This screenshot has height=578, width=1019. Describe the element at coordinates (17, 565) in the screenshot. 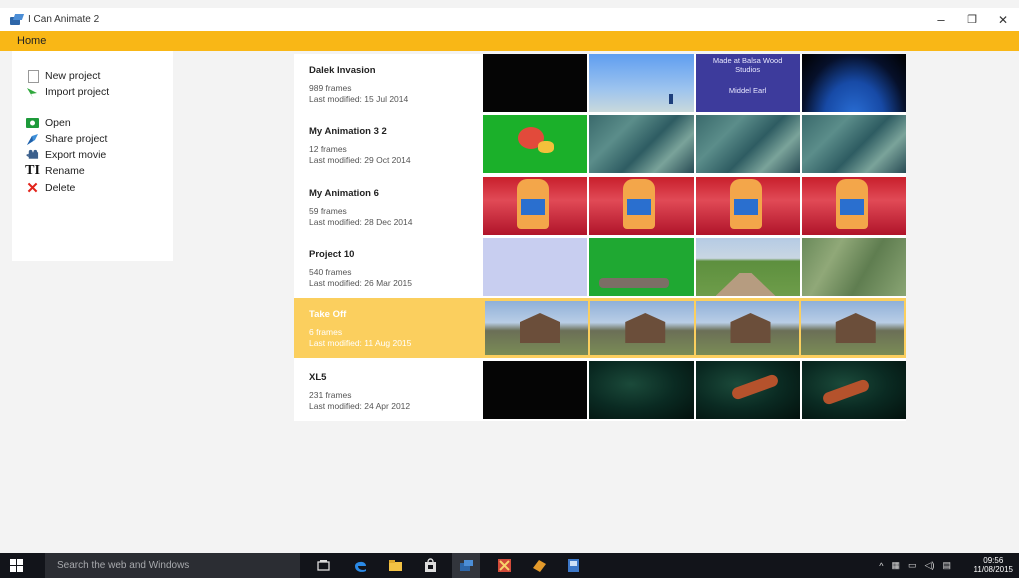

I see `windows-start-icon` at that location.